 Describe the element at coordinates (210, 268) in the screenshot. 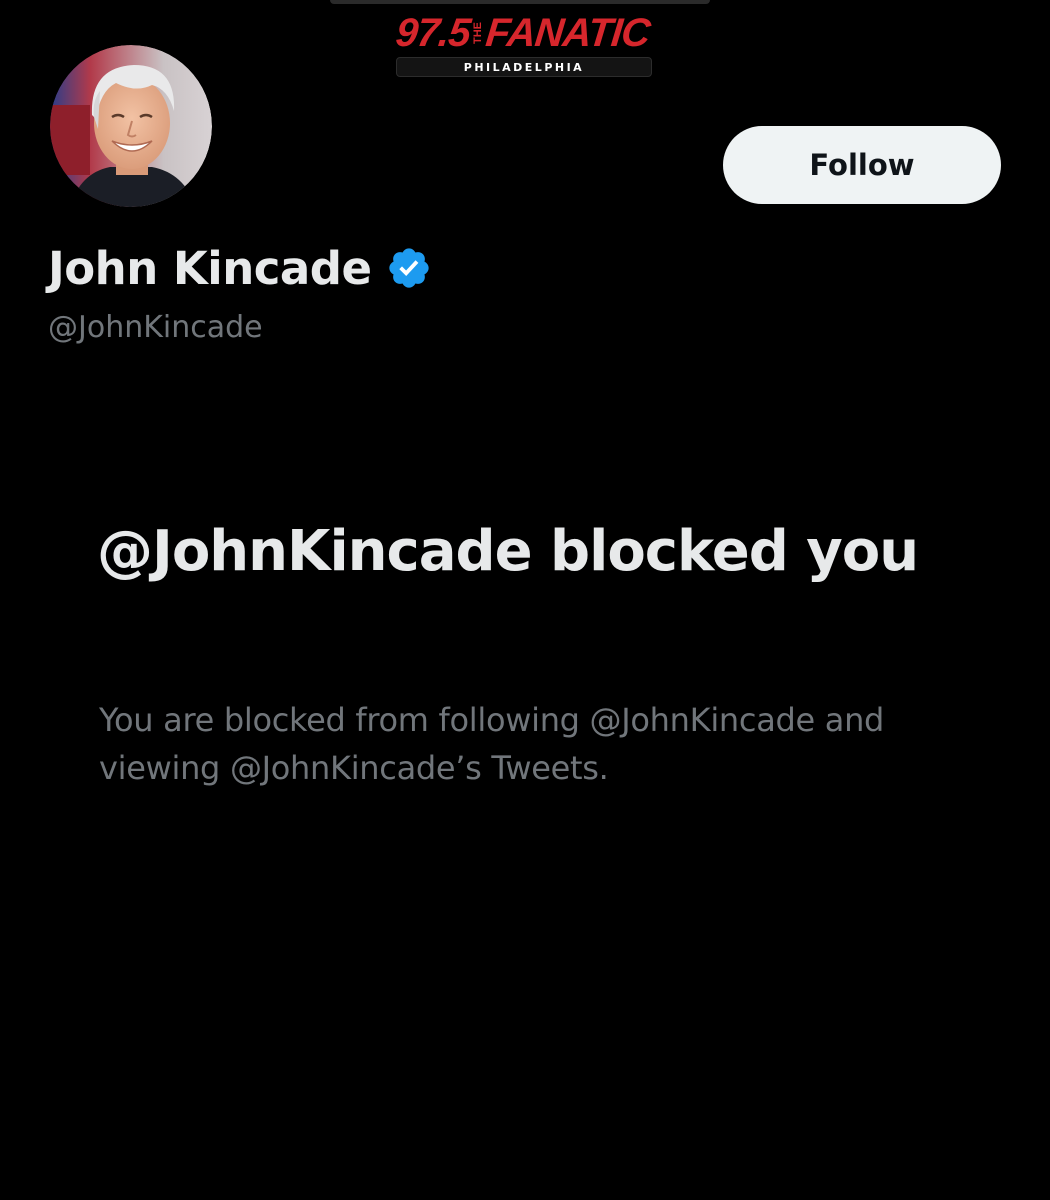

I see `display-name: John Kincade` at that location.